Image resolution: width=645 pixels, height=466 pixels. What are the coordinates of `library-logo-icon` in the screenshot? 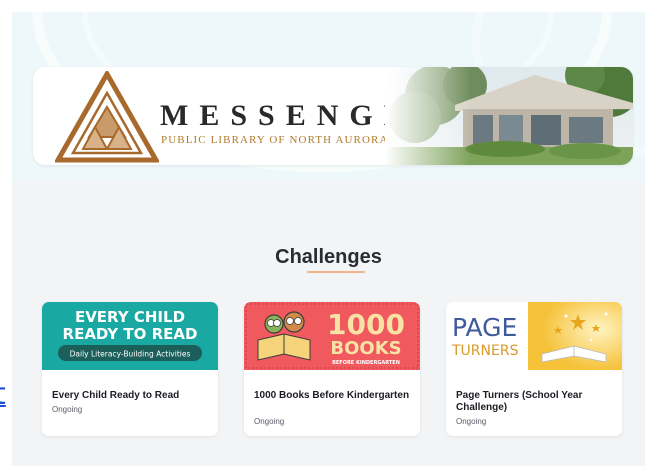 It's located at (107, 117).